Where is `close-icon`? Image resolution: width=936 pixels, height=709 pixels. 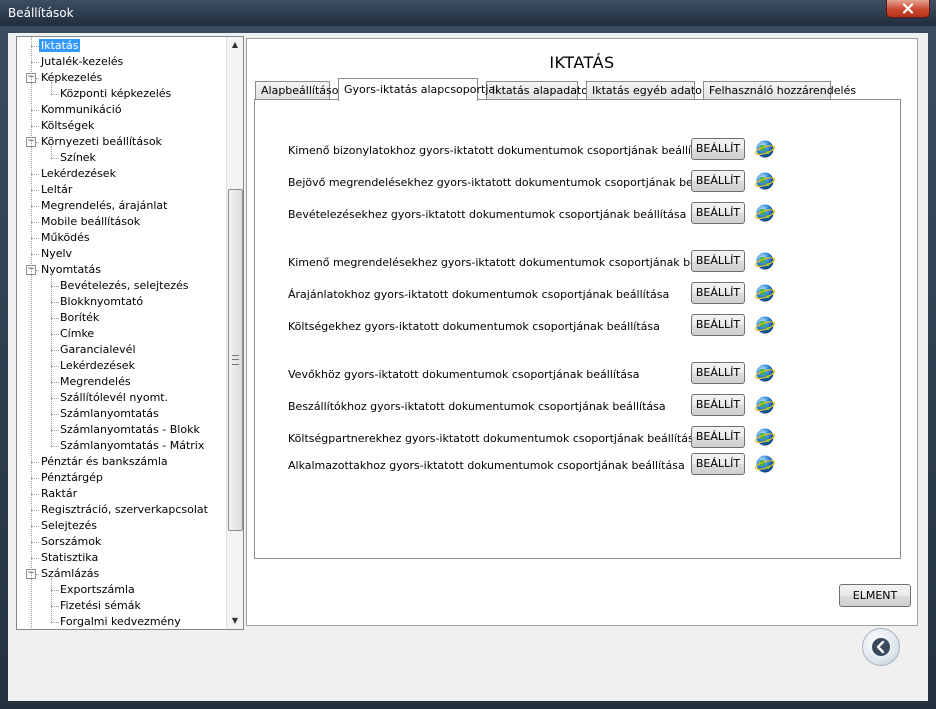 close-icon is located at coordinates (908, 8).